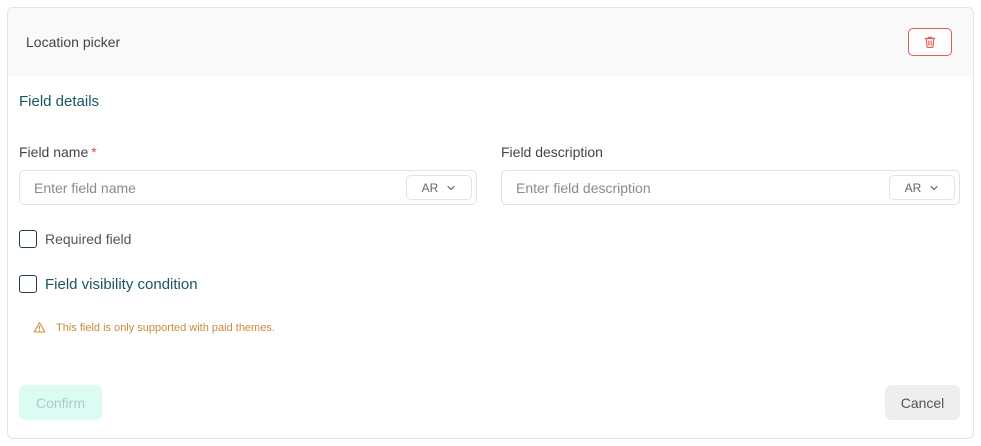  What do you see at coordinates (913, 187) in the screenshot?
I see `field-description-lang-value: AR` at bounding box center [913, 187].